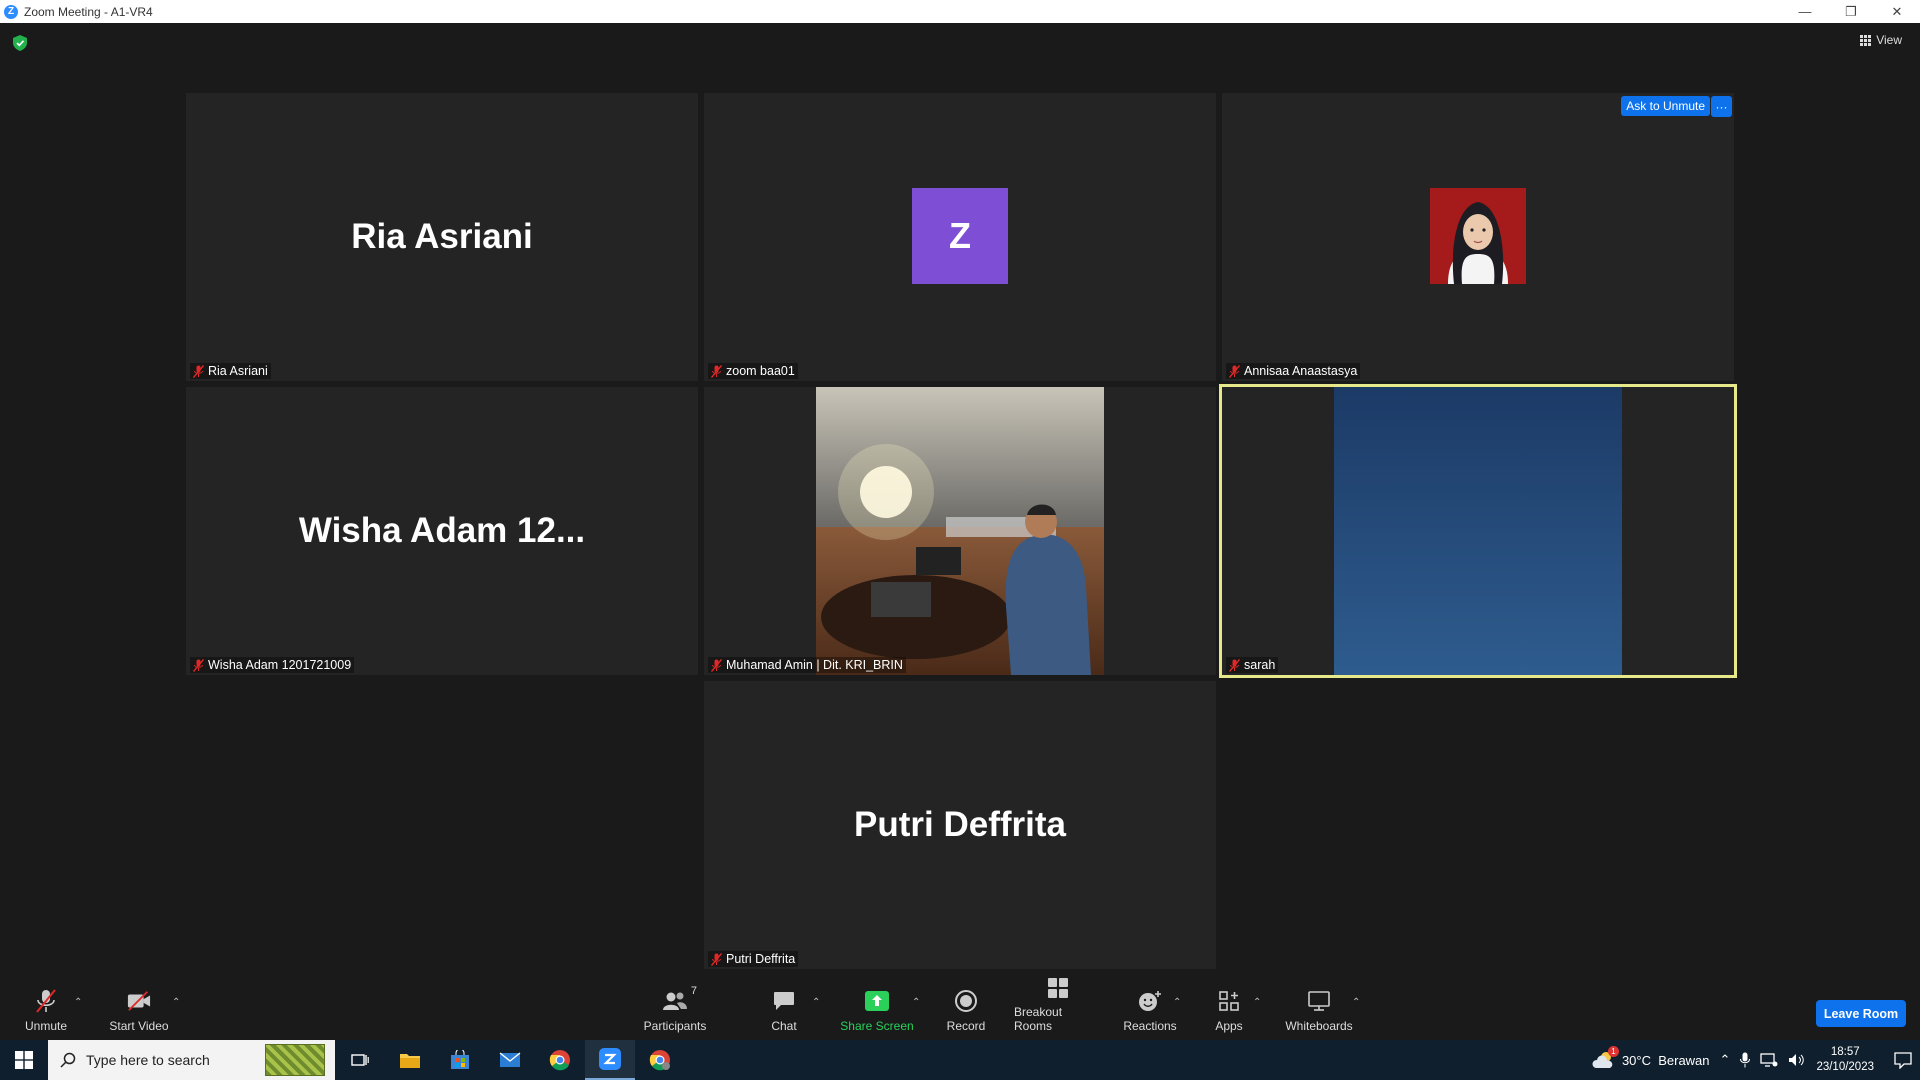  I want to click on participant-name: Wisha Adam 1201721009, so click(280, 665).